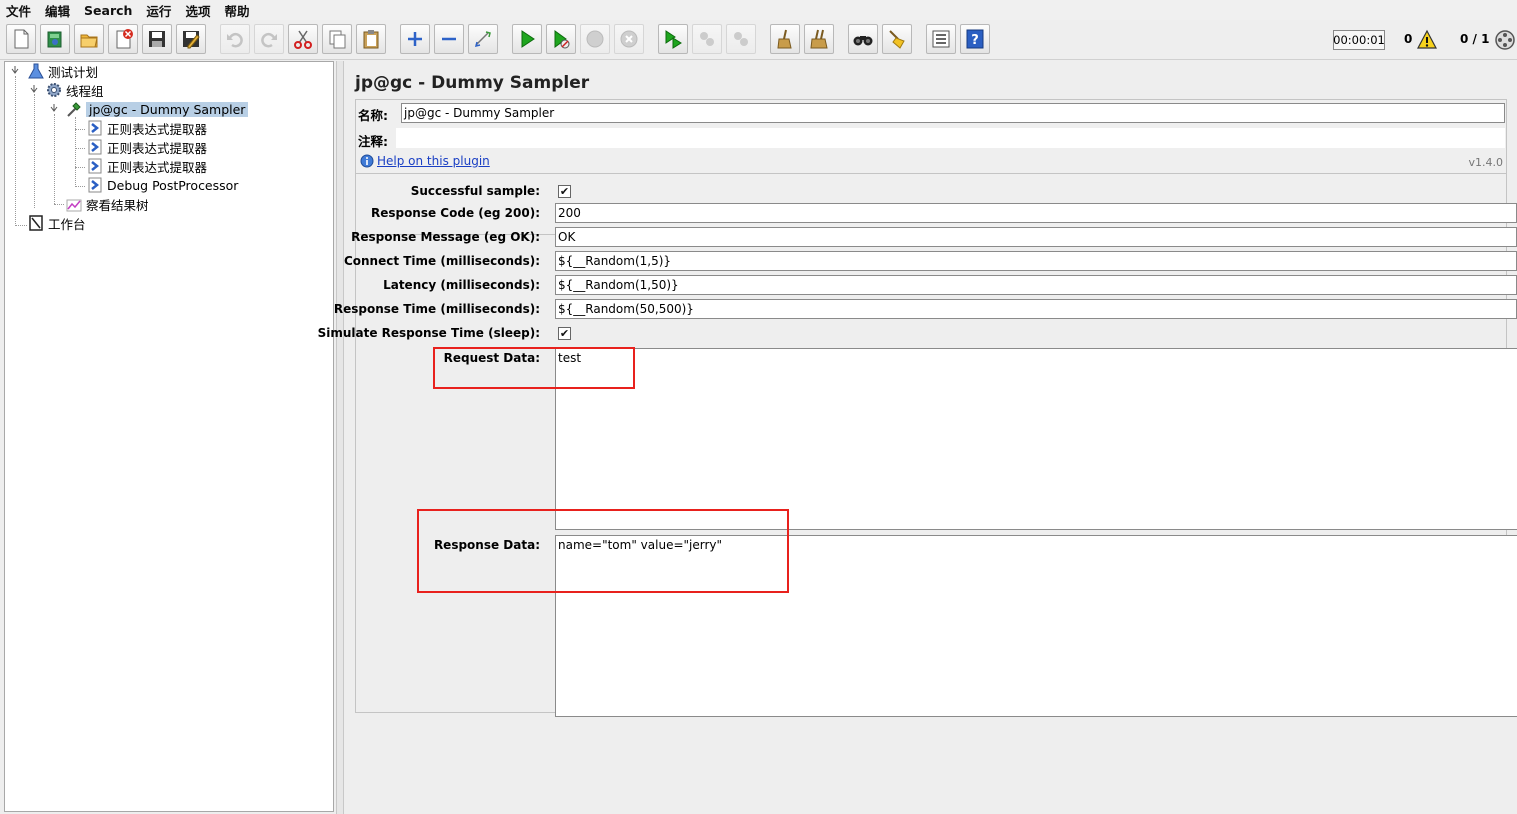  I want to click on toolbar: ? 00:00:01 0 0 / 1, so click(758, 40).